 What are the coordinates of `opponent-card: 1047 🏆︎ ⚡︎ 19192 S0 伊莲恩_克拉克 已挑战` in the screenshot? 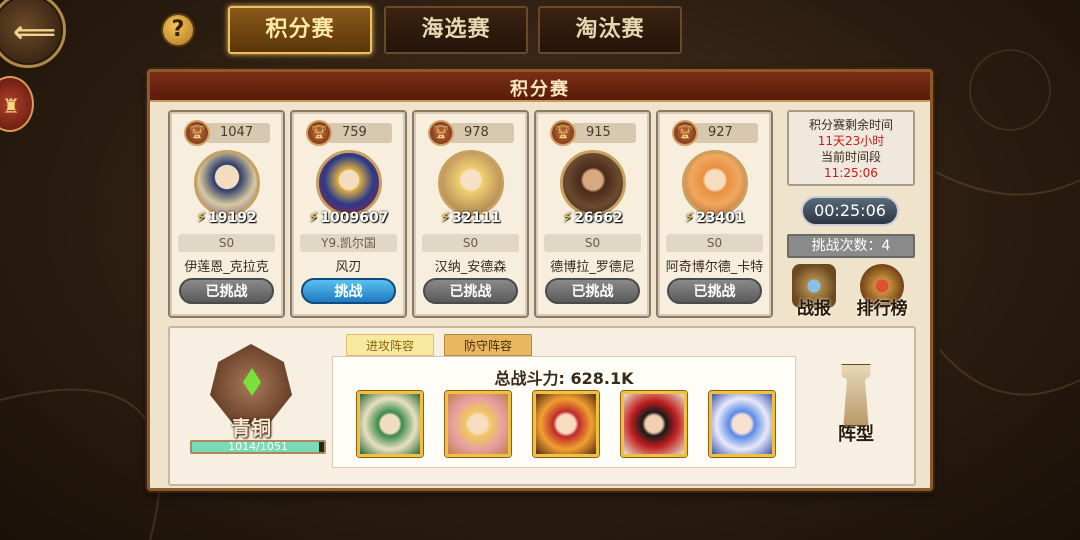 It's located at (226, 214).